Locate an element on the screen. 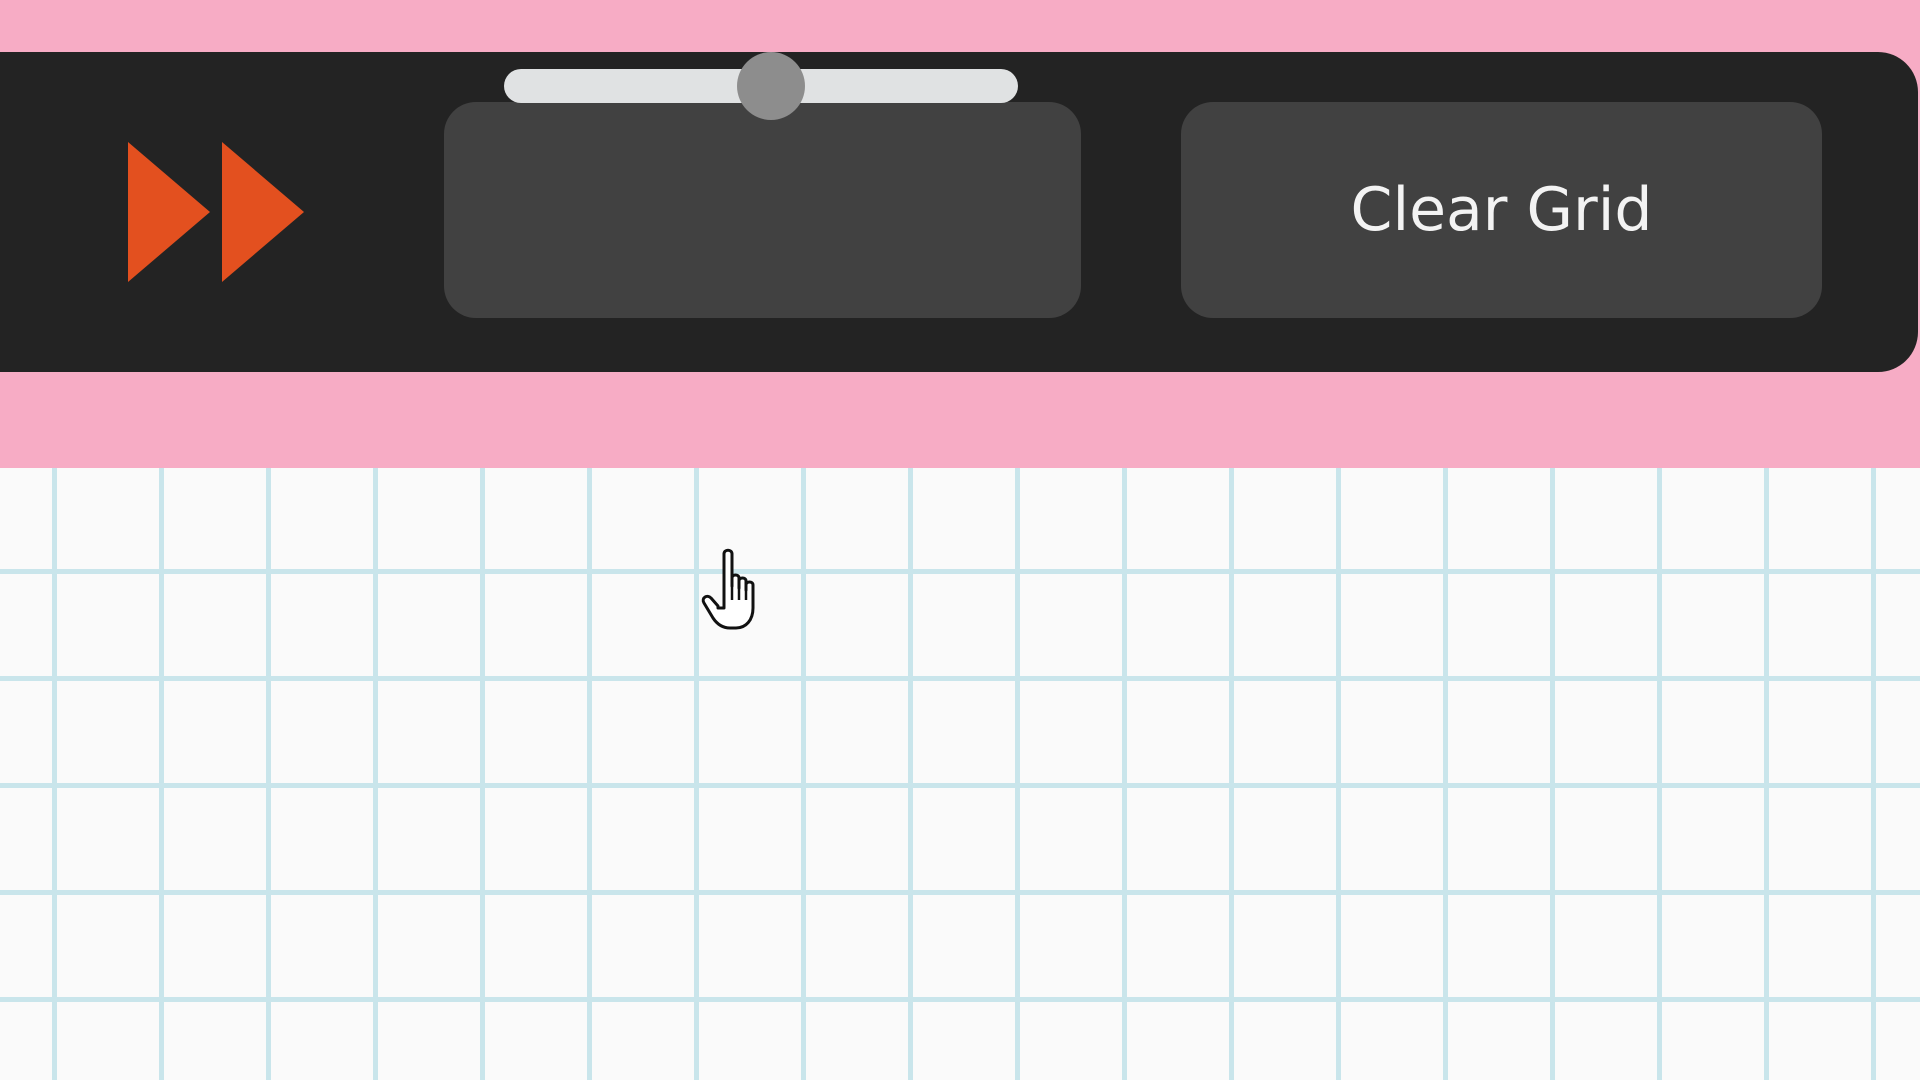 The width and height of the screenshot is (1920, 1080). fast-forward-button is located at coordinates (223, 212).